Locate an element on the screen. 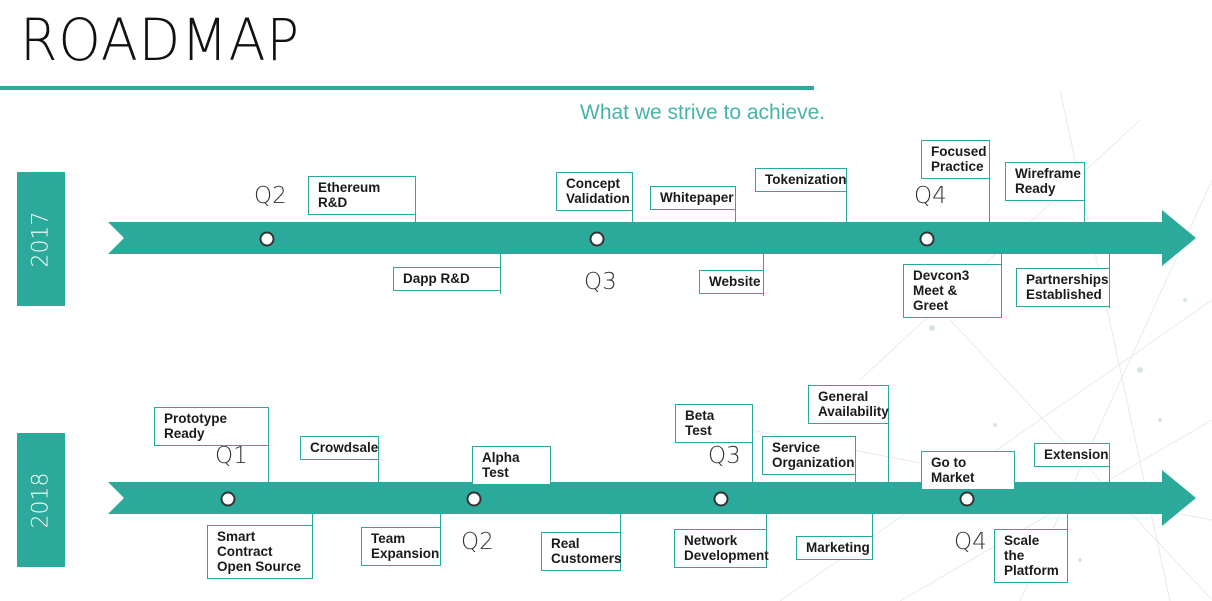 The height and width of the screenshot is (601, 1212). timeline-marker-q2-2017 is located at coordinates (267, 239).